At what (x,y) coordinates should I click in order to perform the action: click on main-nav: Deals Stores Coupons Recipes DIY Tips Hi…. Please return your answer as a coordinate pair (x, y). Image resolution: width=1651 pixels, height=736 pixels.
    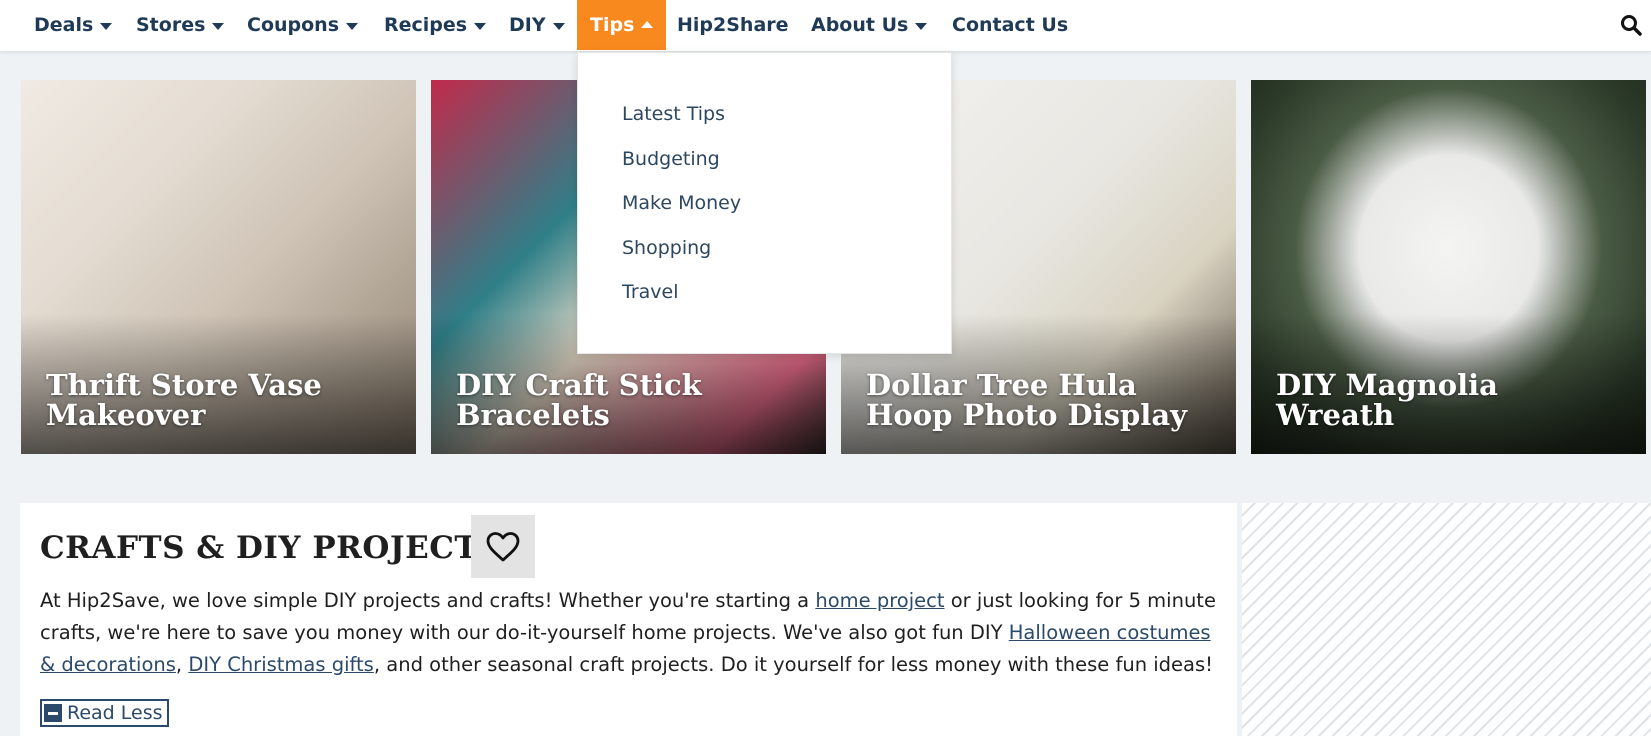
    Looking at the image, I should click on (825, 26).